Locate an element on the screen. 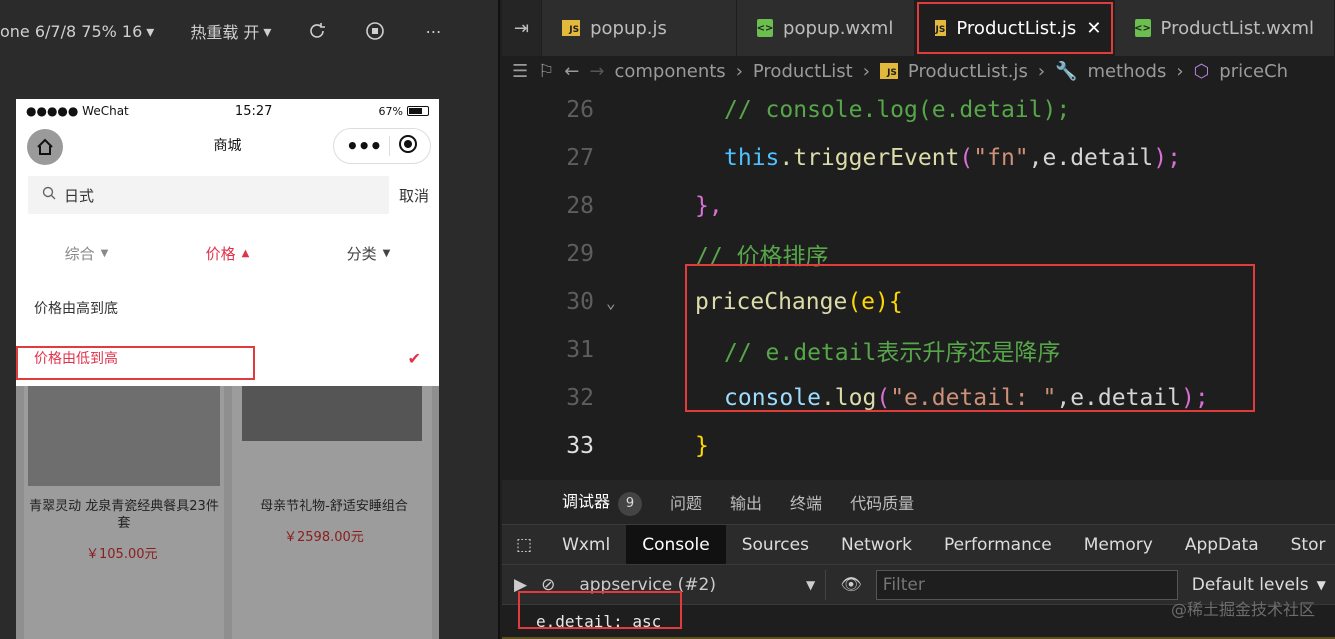  tab-terminal: 终端 is located at coordinates (806, 502).